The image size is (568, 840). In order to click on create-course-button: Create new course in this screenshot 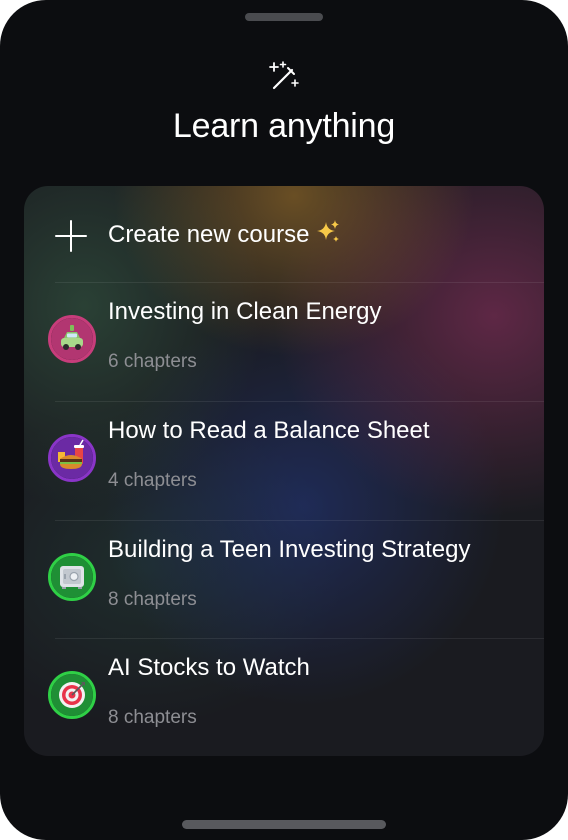, I will do `click(284, 234)`.